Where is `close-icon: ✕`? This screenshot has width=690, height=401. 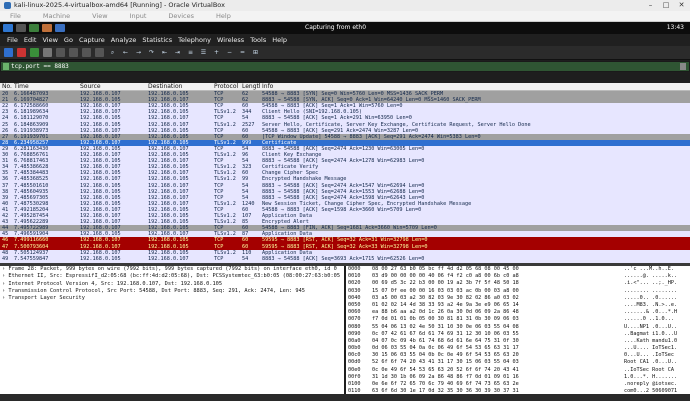
close-icon: ✕ is located at coordinates (681, 5).